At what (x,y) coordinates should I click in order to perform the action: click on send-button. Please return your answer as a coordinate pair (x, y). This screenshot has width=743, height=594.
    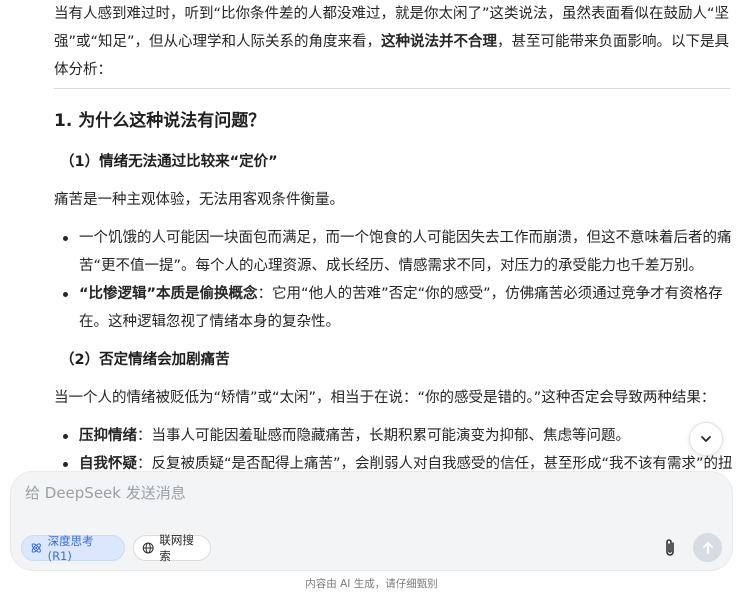
    Looking at the image, I should click on (707, 547).